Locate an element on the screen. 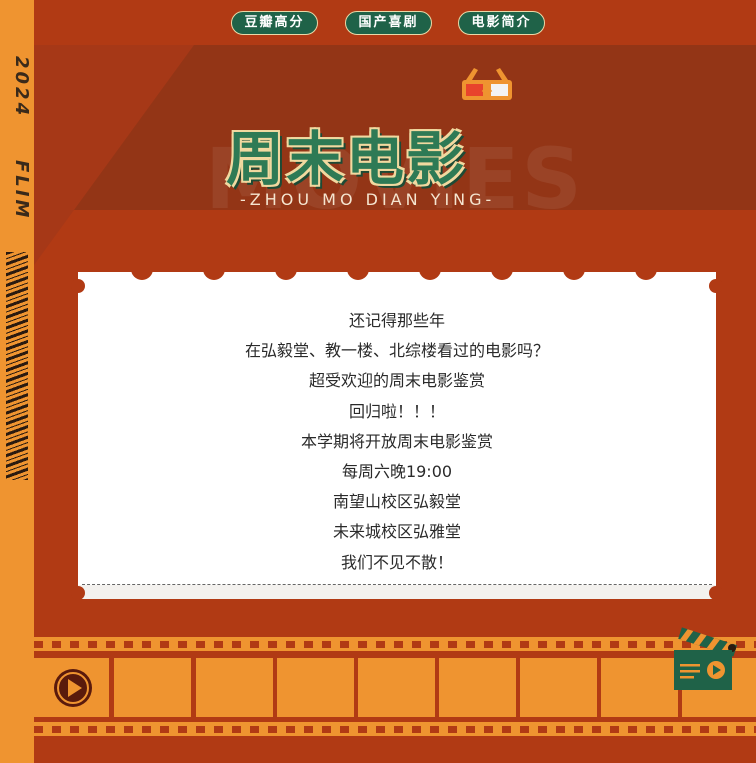 The height and width of the screenshot is (763, 756). film-strip-frames is located at coordinates (394, 686).